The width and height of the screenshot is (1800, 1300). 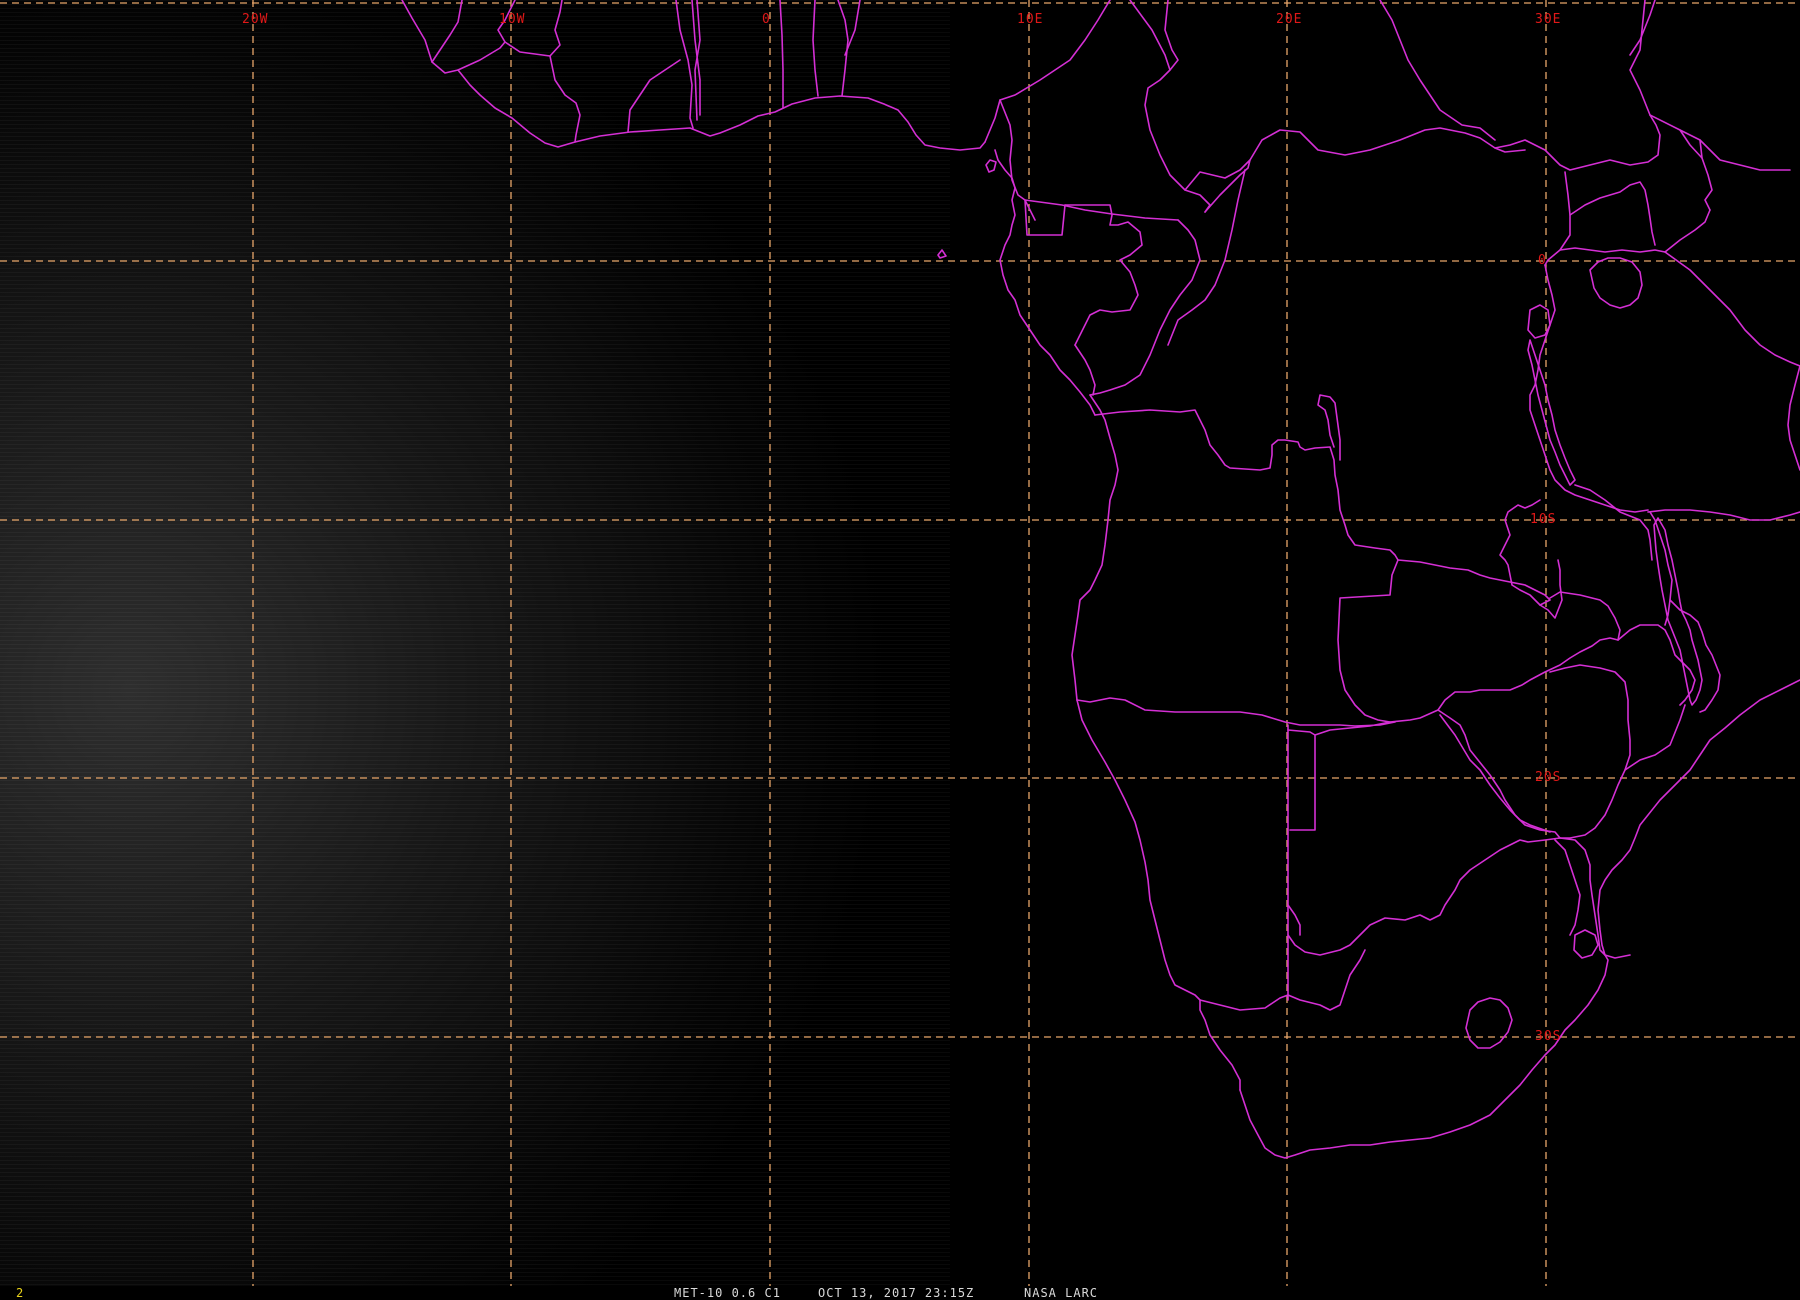 I want to click on longitude-label-20e: 20E, so click(x=1289, y=19).